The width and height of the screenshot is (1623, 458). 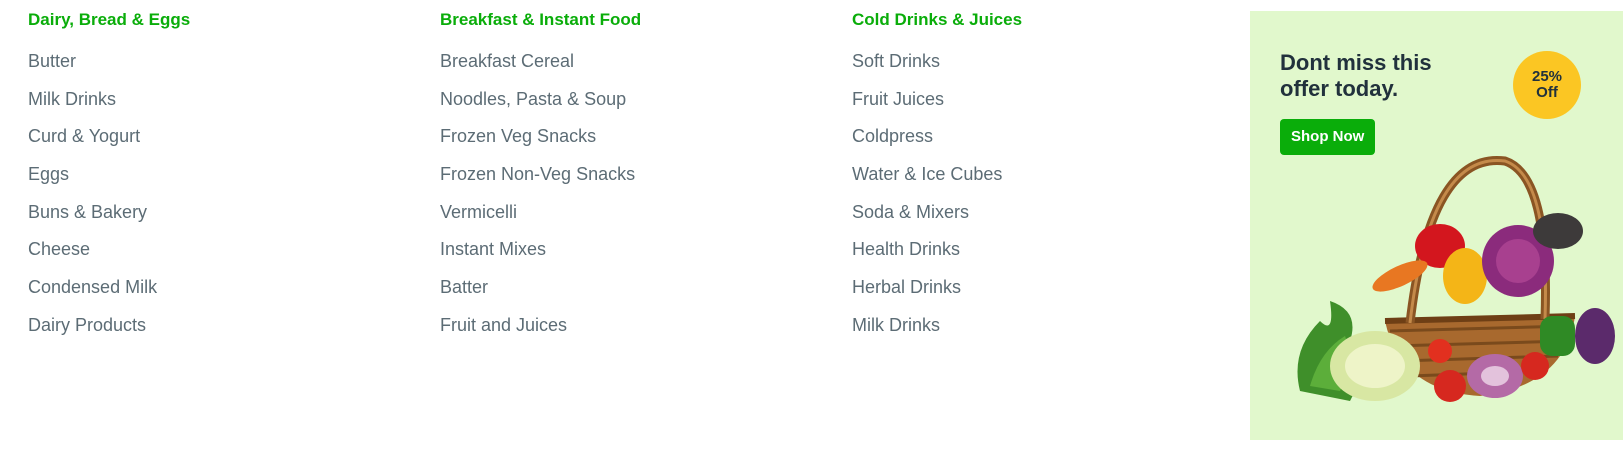 What do you see at coordinates (1339, 88) in the screenshot?
I see `promo-title-line2: offer today.` at bounding box center [1339, 88].